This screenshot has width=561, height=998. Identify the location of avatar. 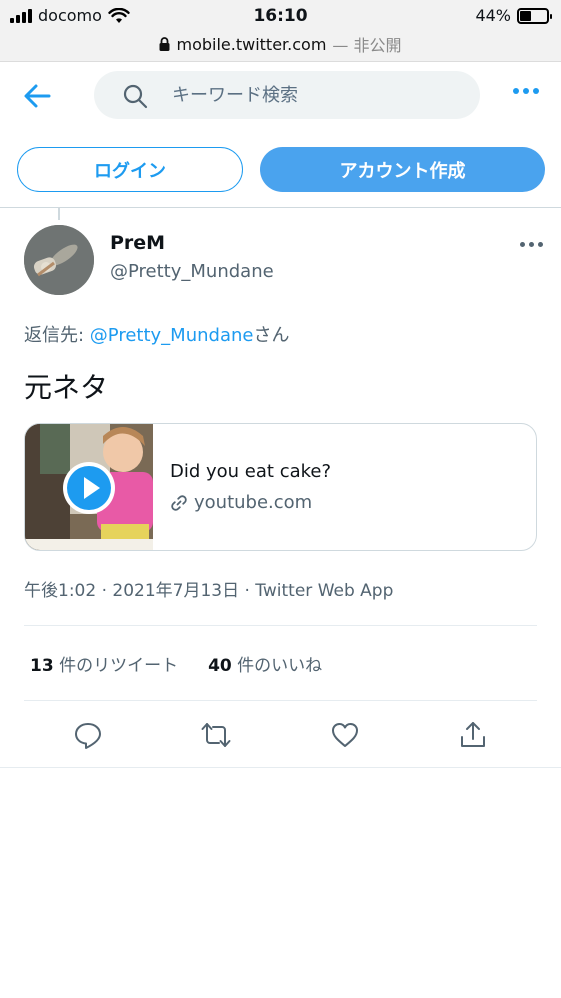
(59, 260).